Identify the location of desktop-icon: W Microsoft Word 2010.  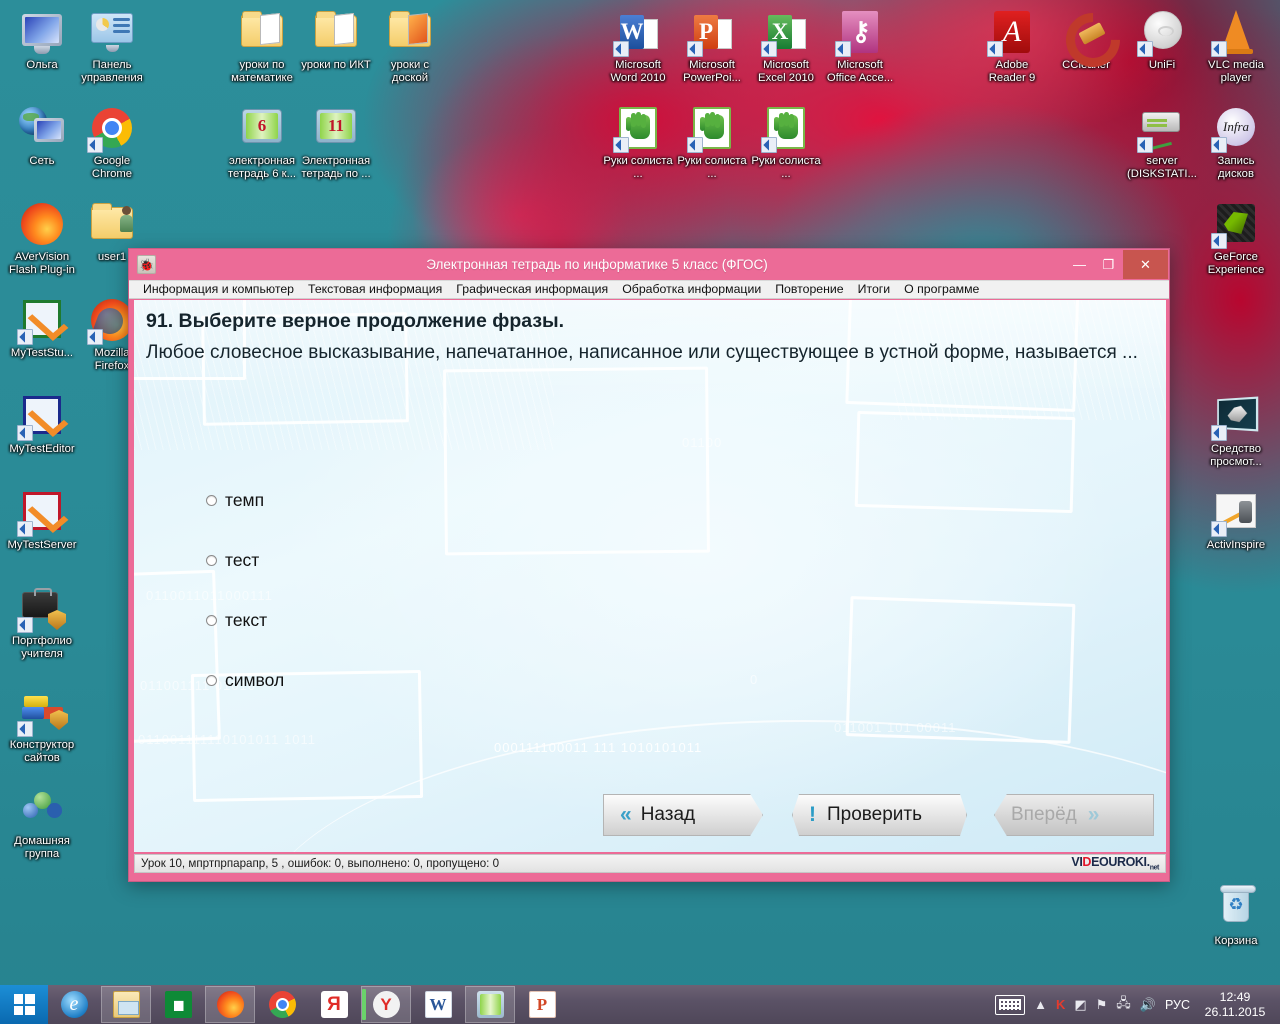
(638, 46).